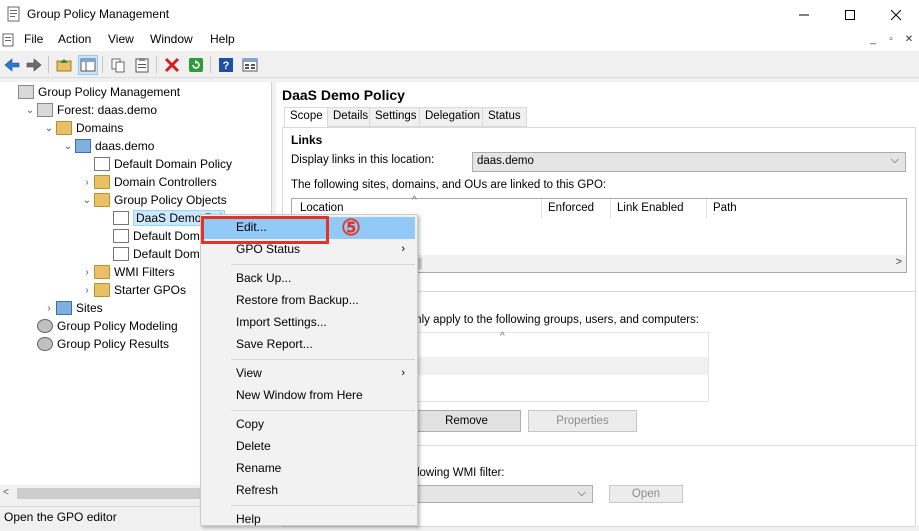  I want to click on tab-scope: Scope, so click(306, 117).